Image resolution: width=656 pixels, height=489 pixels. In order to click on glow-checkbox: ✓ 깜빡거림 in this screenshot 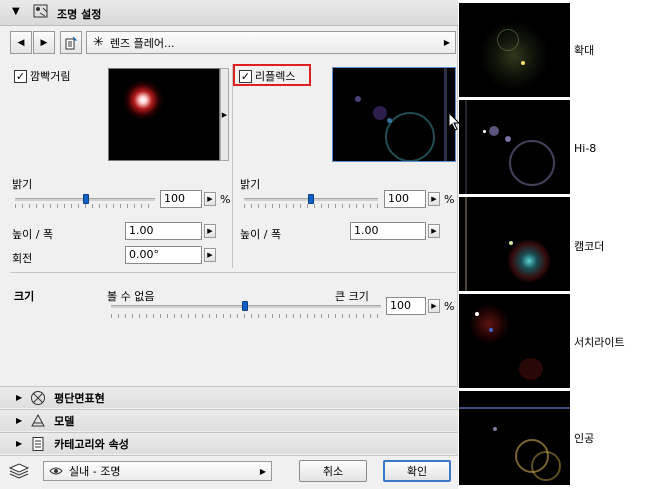, I will do `click(42, 76)`.